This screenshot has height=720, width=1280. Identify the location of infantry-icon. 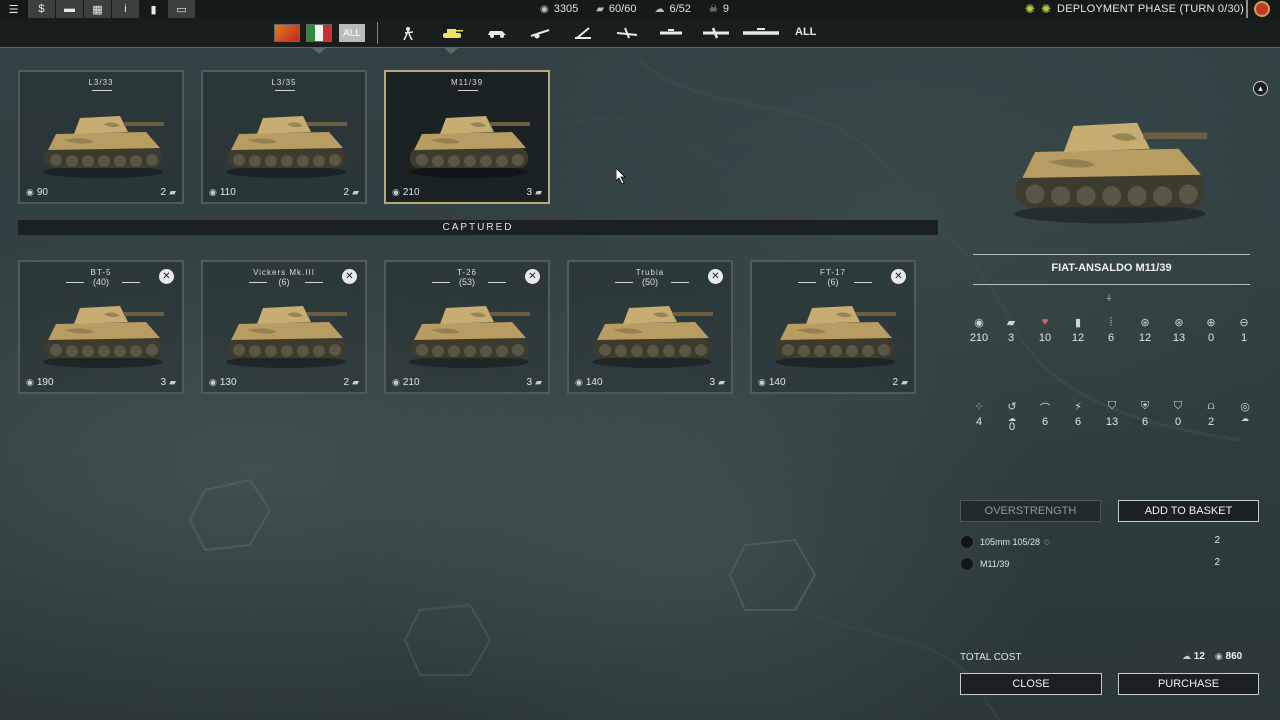
(408, 33).